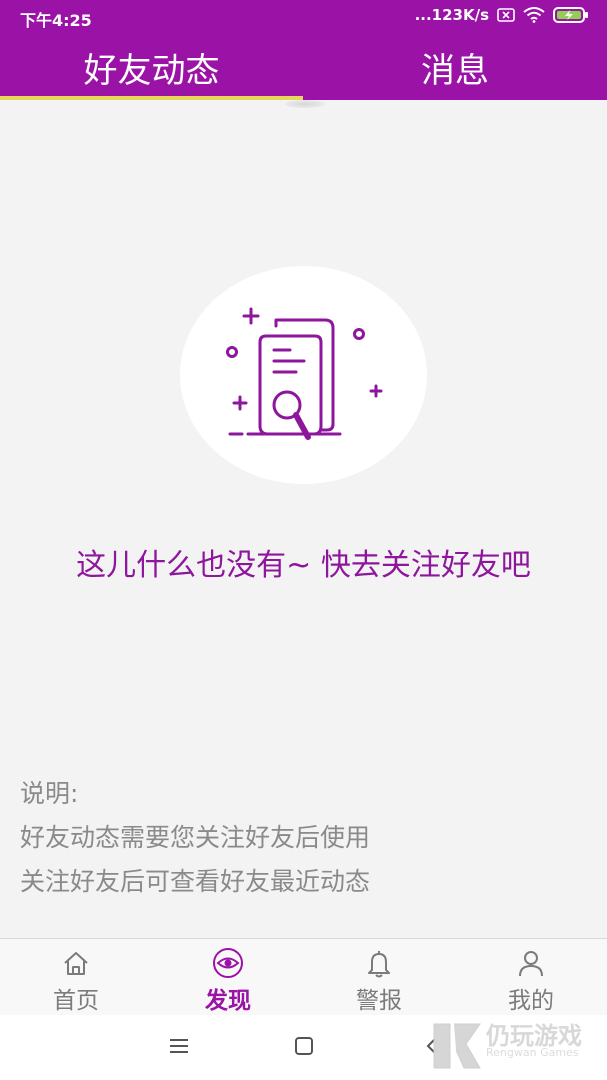 This screenshot has width=607, height=1080. What do you see at coordinates (531, 964) in the screenshot?
I see `user-icon` at bounding box center [531, 964].